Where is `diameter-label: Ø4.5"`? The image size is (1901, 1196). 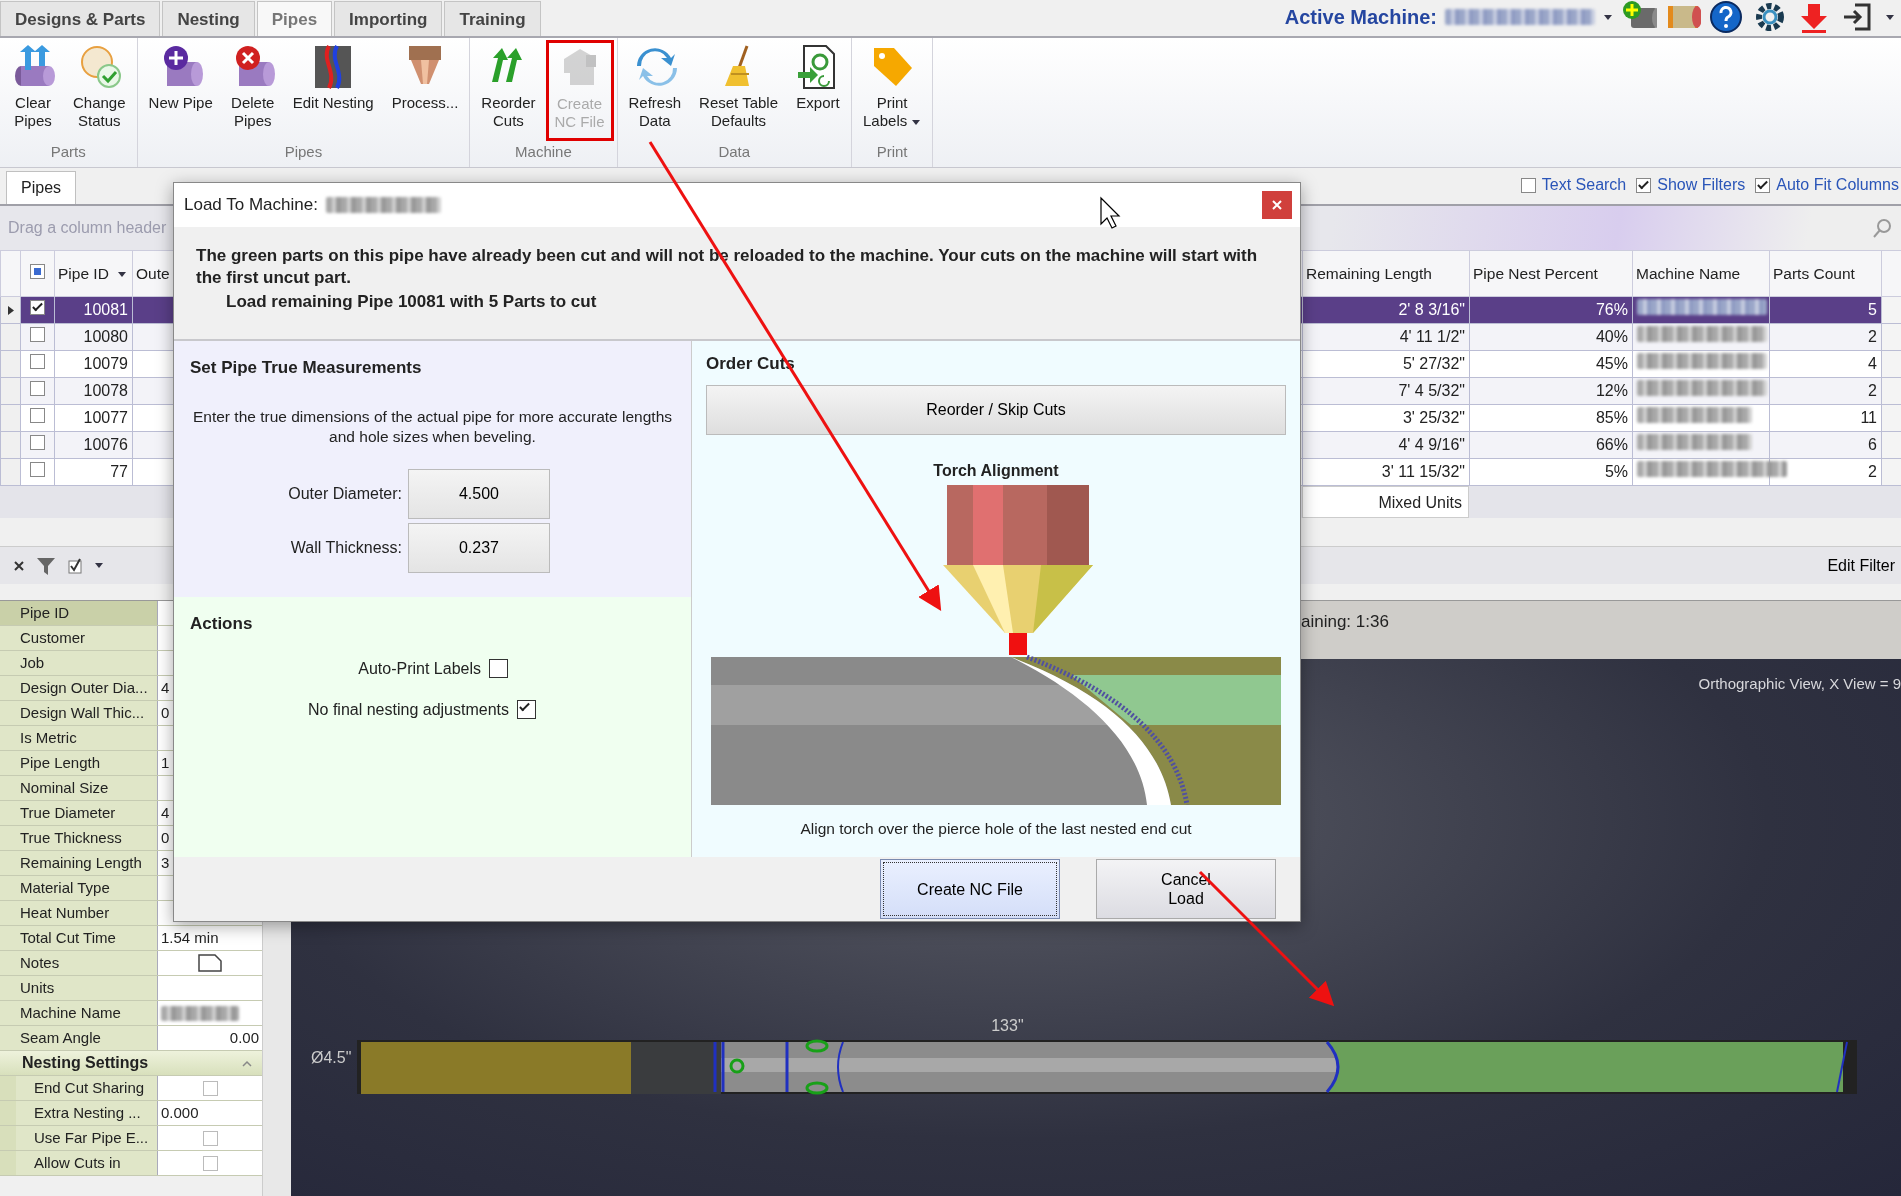
diameter-label: Ø4.5" is located at coordinates (331, 1057).